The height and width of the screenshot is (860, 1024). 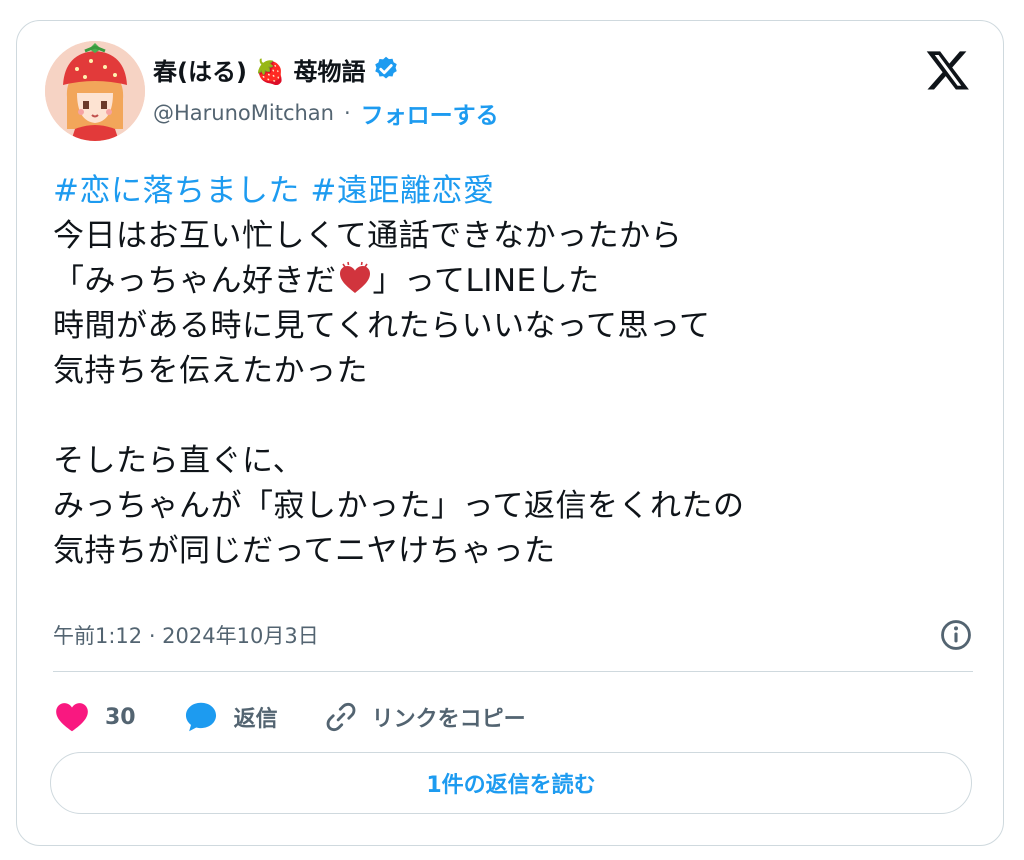 I want to click on text-fragment: 「みっちゃん好きだ, so click(x=195, y=281).